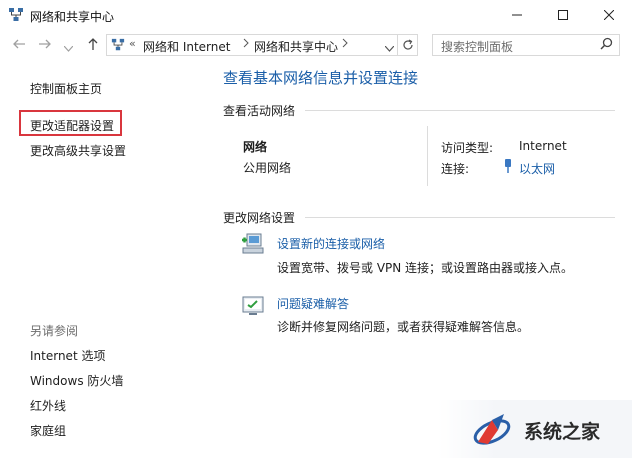 This screenshot has height=458, width=632. Describe the element at coordinates (54, 331) in the screenshot. I see `see-also-heading: 另请参阅` at that location.